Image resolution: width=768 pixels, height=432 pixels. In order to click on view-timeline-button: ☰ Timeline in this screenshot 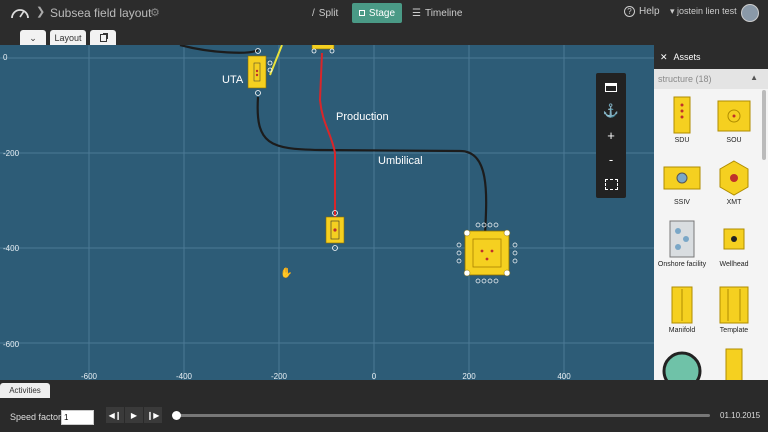, I will do `click(437, 13)`.